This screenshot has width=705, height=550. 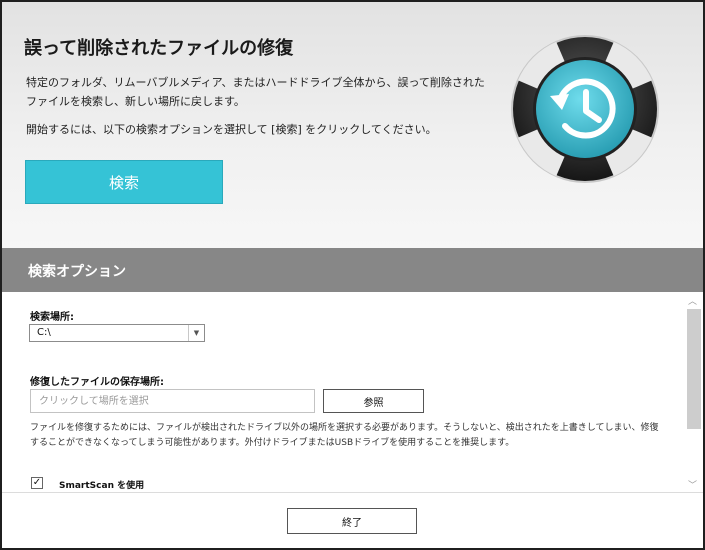 I want to click on chevron-down-icon: ﹀, so click(x=692, y=484).